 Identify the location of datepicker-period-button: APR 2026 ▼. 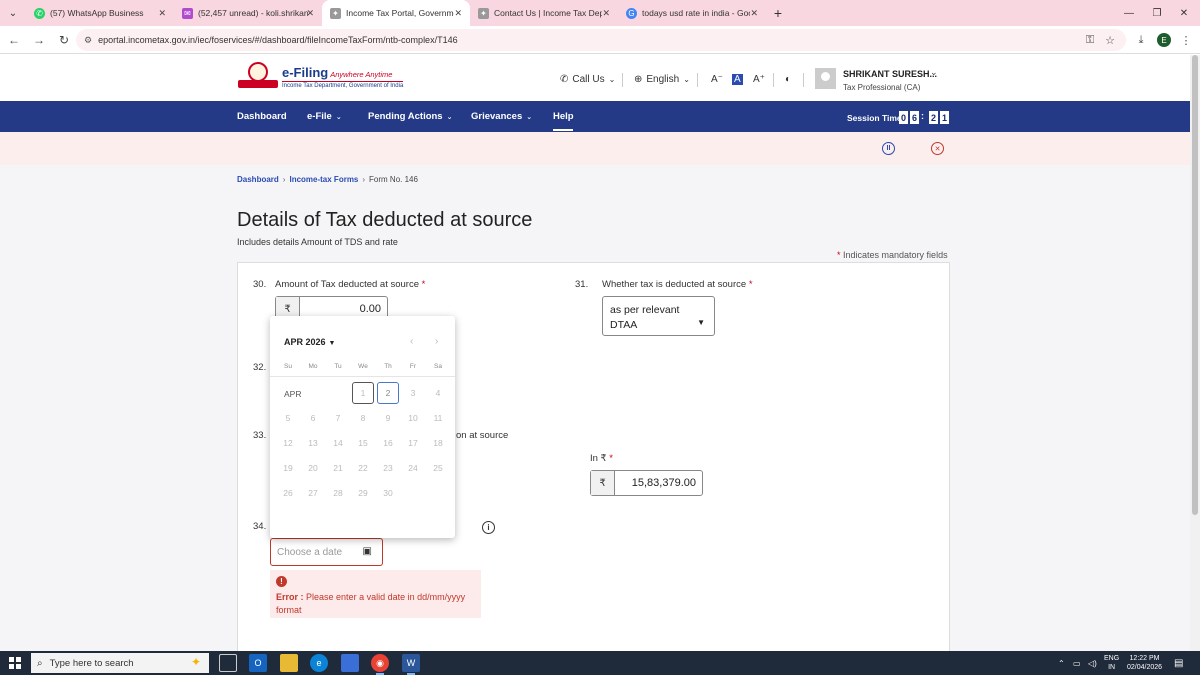
(309, 342).